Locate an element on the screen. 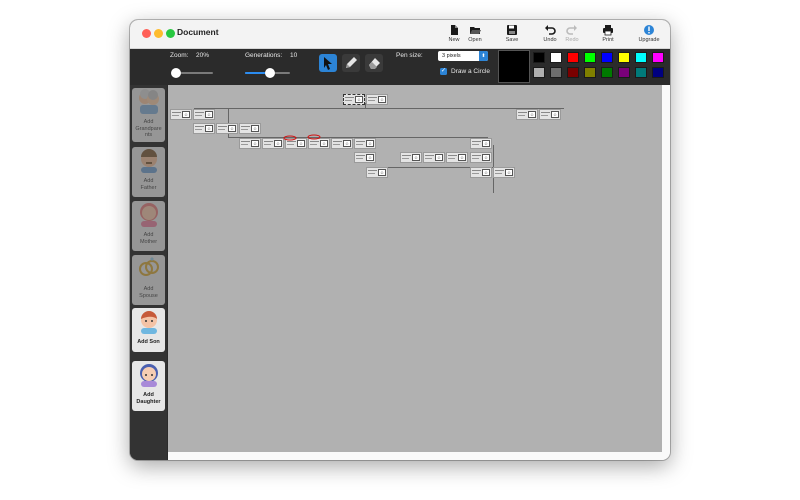  print-label: Print is located at coordinates (608, 40).